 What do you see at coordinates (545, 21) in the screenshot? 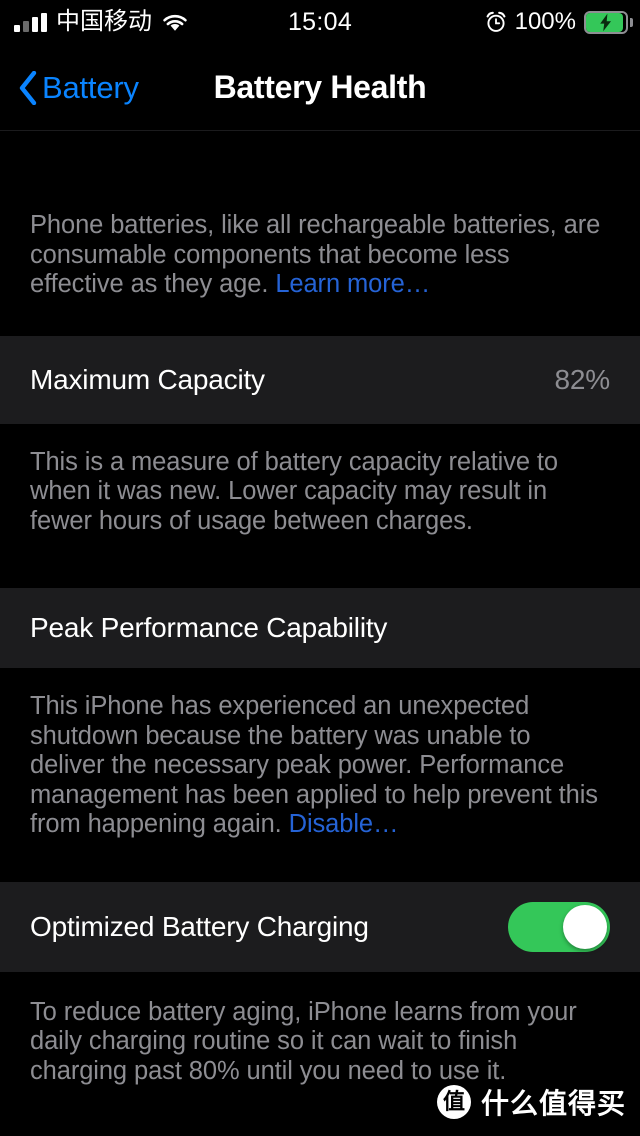
I see `battery-percent-label: 100%` at bounding box center [545, 21].